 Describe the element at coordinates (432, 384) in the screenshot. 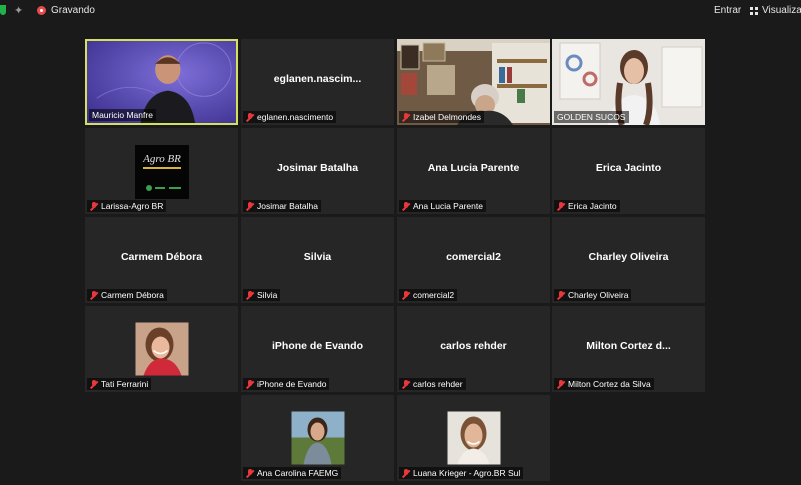

I see `participant-name-label: carlos rehder` at that location.